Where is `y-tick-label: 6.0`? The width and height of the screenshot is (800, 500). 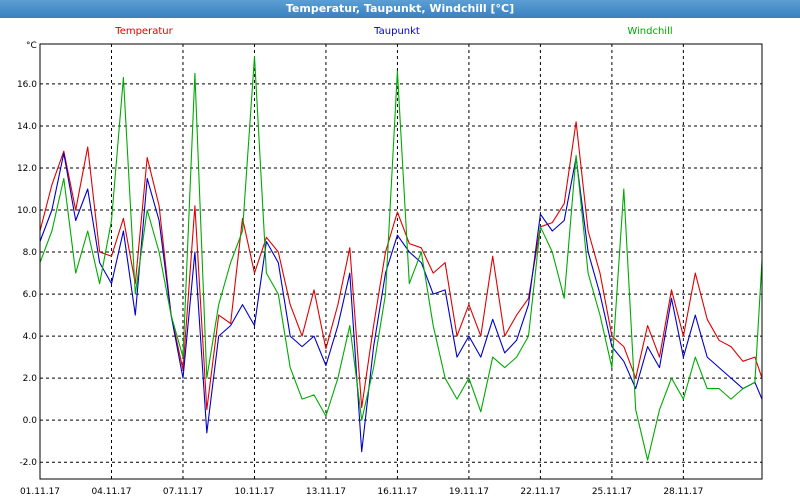
y-tick-label: 6.0 is located at coordinates (30, 295).